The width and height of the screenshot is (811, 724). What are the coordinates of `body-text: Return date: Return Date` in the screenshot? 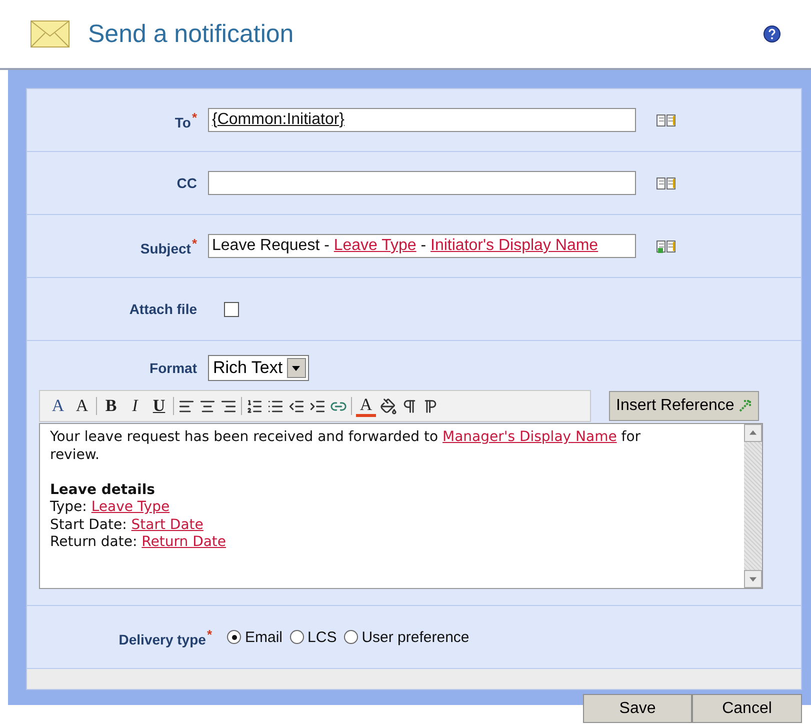 It's located at (139, 543).